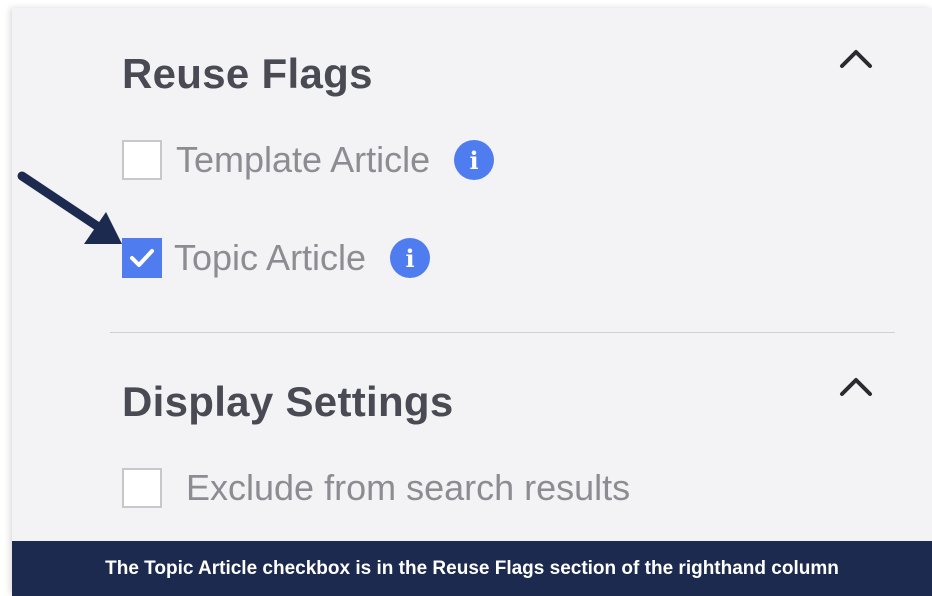 This screenshot has height=596, width=932. What do you see at coordinates (69, 207) in the screenshot?
I see `pointer-arrow-icon` at bounding box center [69, 207].